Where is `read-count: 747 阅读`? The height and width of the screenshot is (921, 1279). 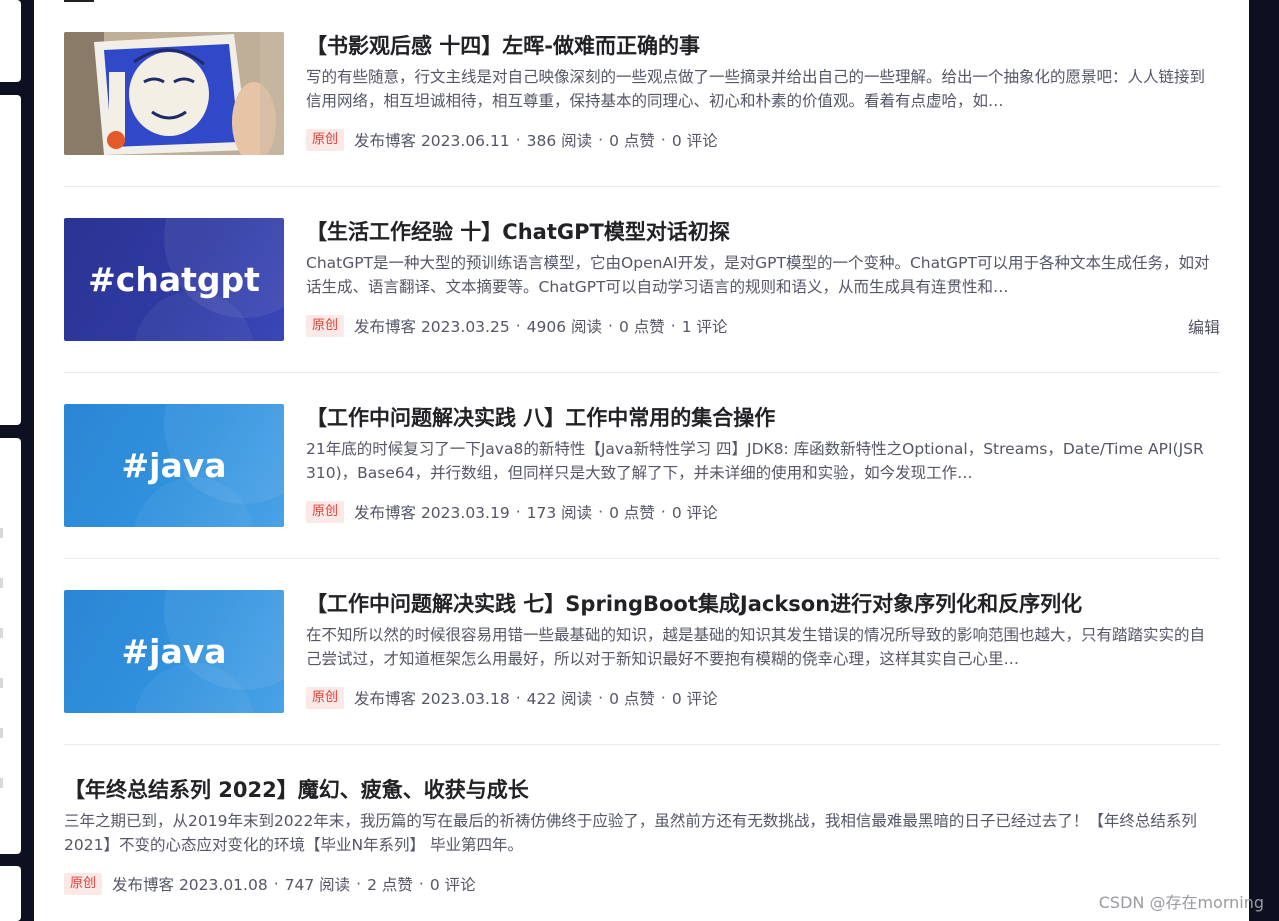 read-count: 747 阅读 is located at coordinates (317, 885).